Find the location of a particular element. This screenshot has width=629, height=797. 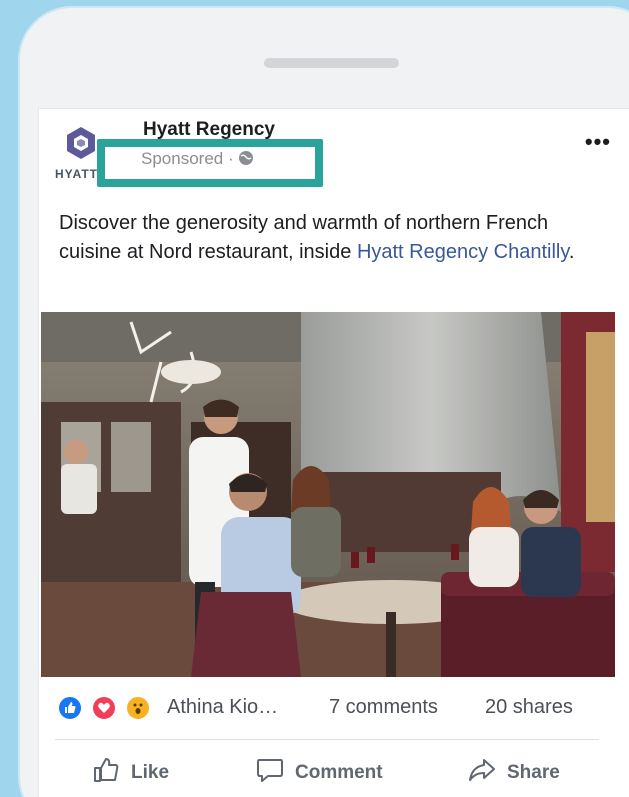

love-reaction-icon is located at coordinates (104, 708).